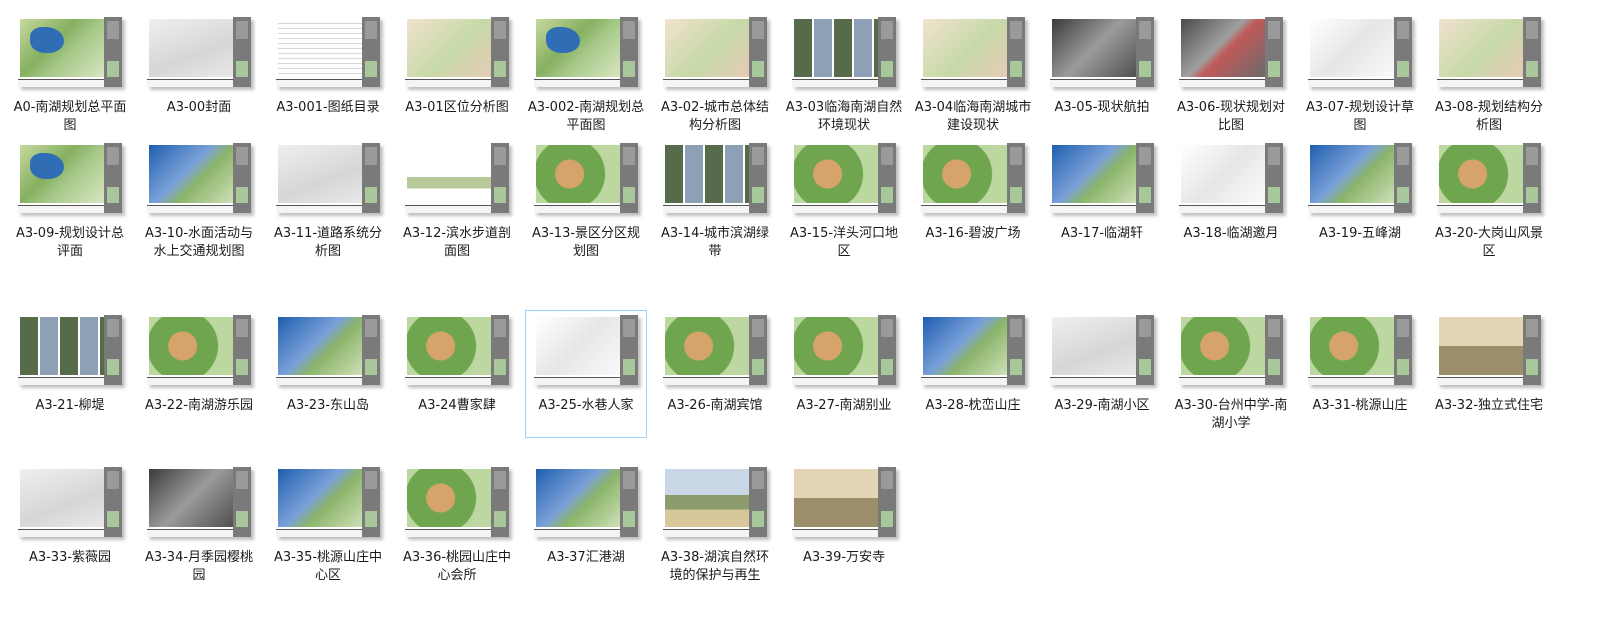 The height and width of the screenshot is (634, 1600). What do you see at coordinates (328, 374) in the screenshot?
I see `file-item: A3-23-东山岛` at bounding box center [328, 374].